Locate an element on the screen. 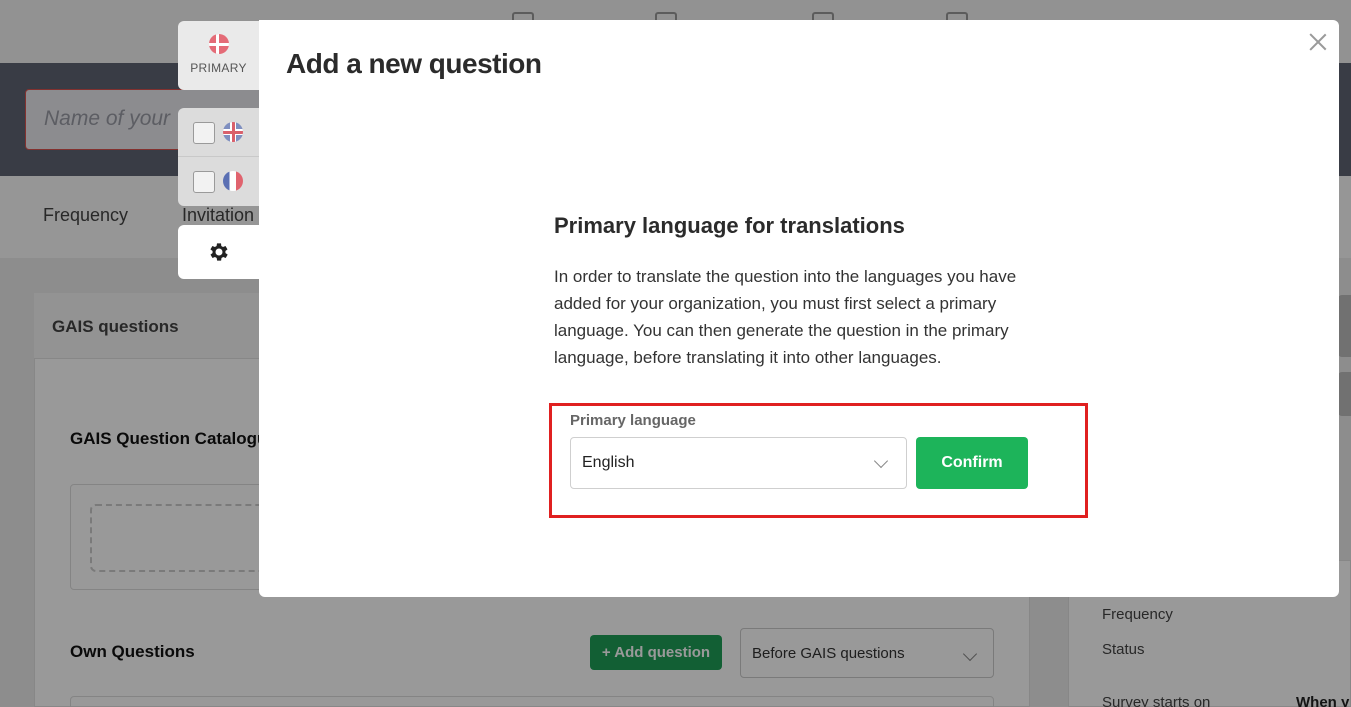 Image resolution: width=1351 pixels, height=707 pixels. primary-label: PRIMARY is located at coordinates (218, 68).